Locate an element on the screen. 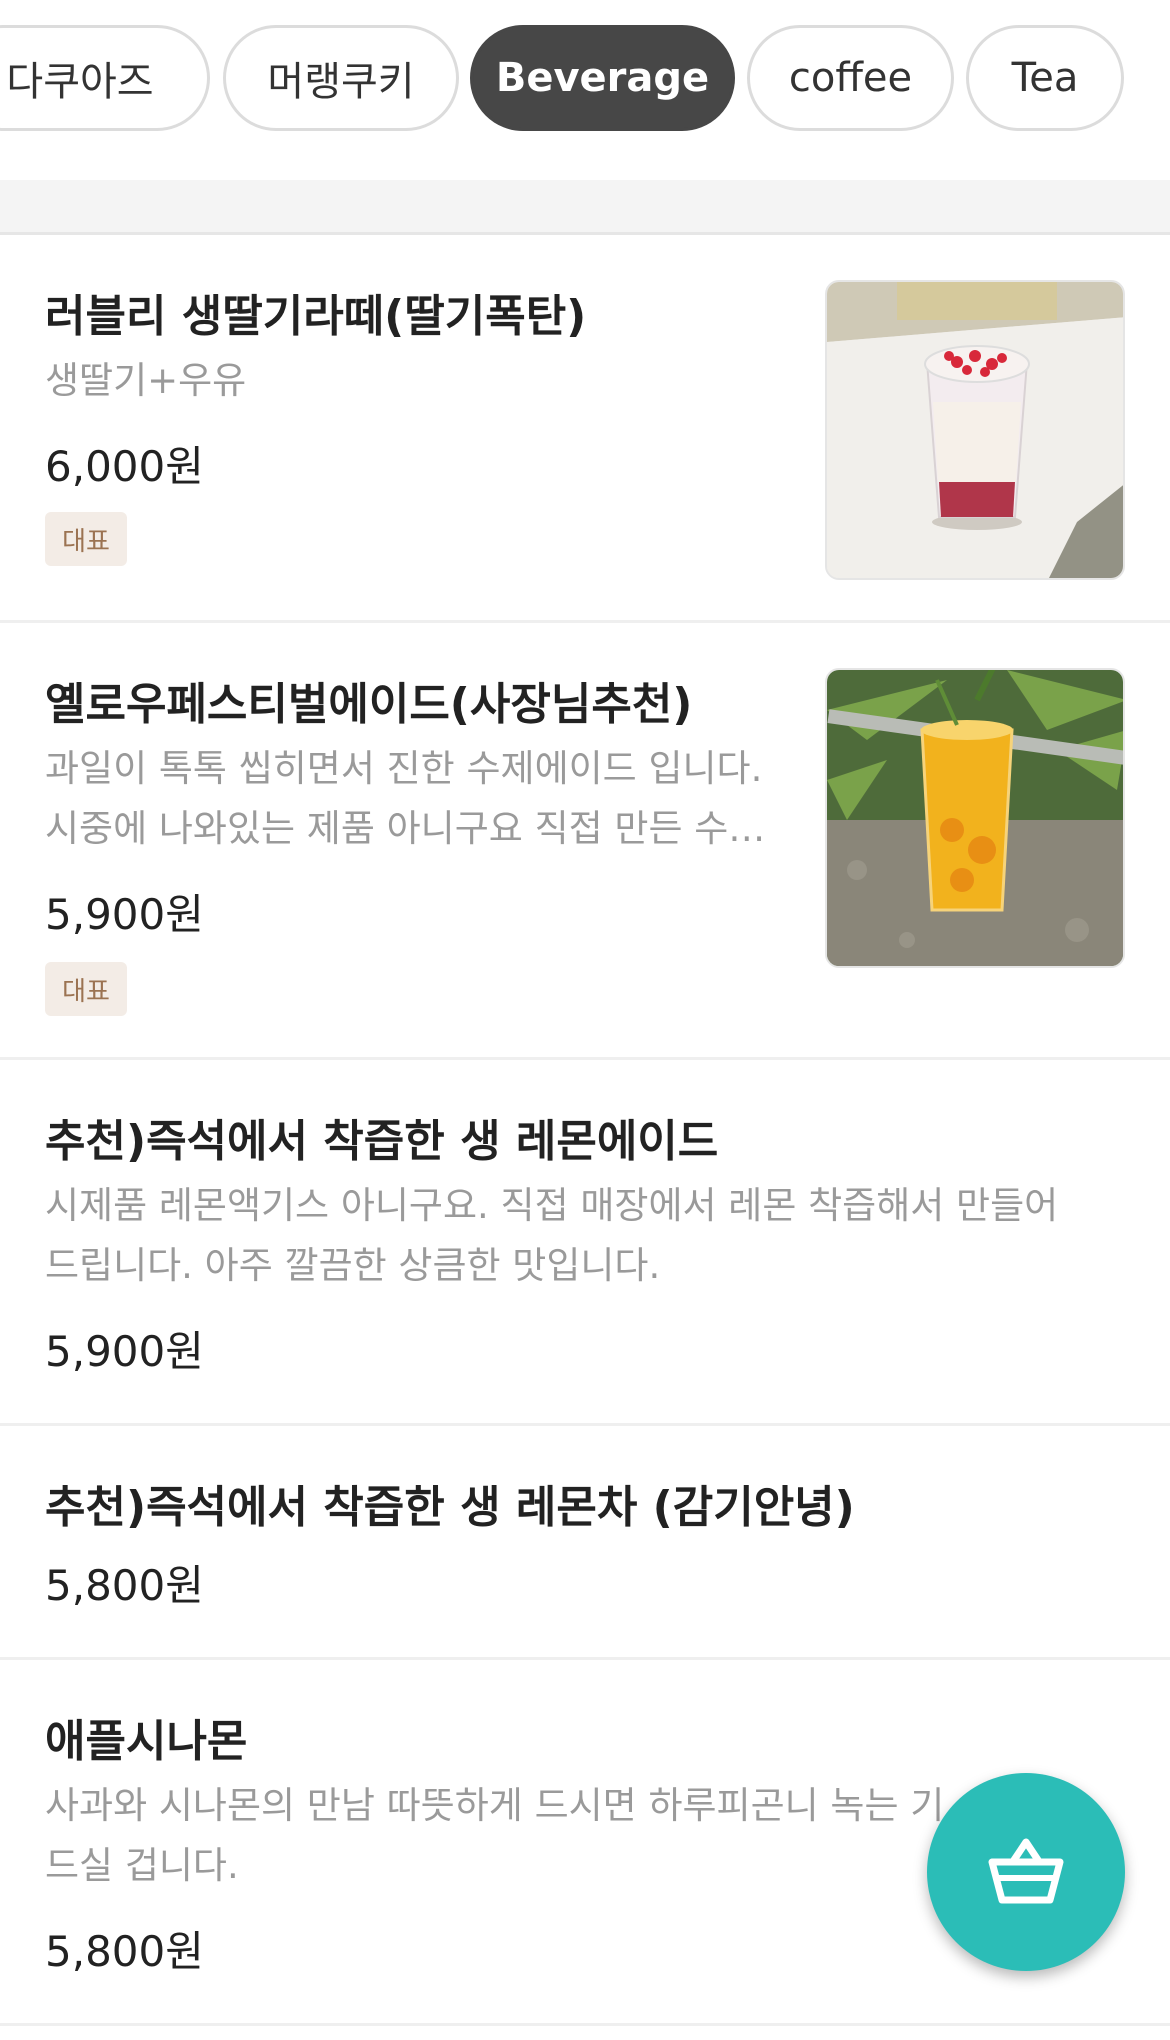 The width and height of the screenshot is (1170, 2040). item-name: 추천)즉석에서 착즙한 생 레몬에이드 is located at coordinates (382, 1141).